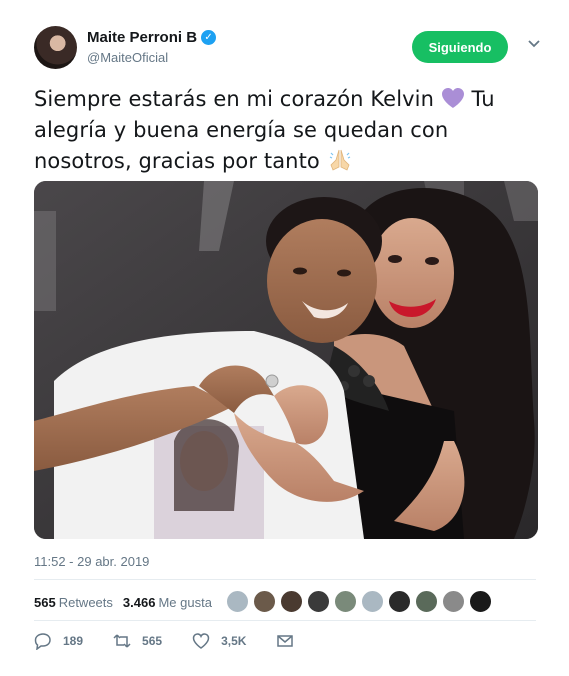 The width and height of the screenshot is (569, 676). I want to click on tweet-text-line2: alegría y buena energía se quedan con, so click(241, 130).